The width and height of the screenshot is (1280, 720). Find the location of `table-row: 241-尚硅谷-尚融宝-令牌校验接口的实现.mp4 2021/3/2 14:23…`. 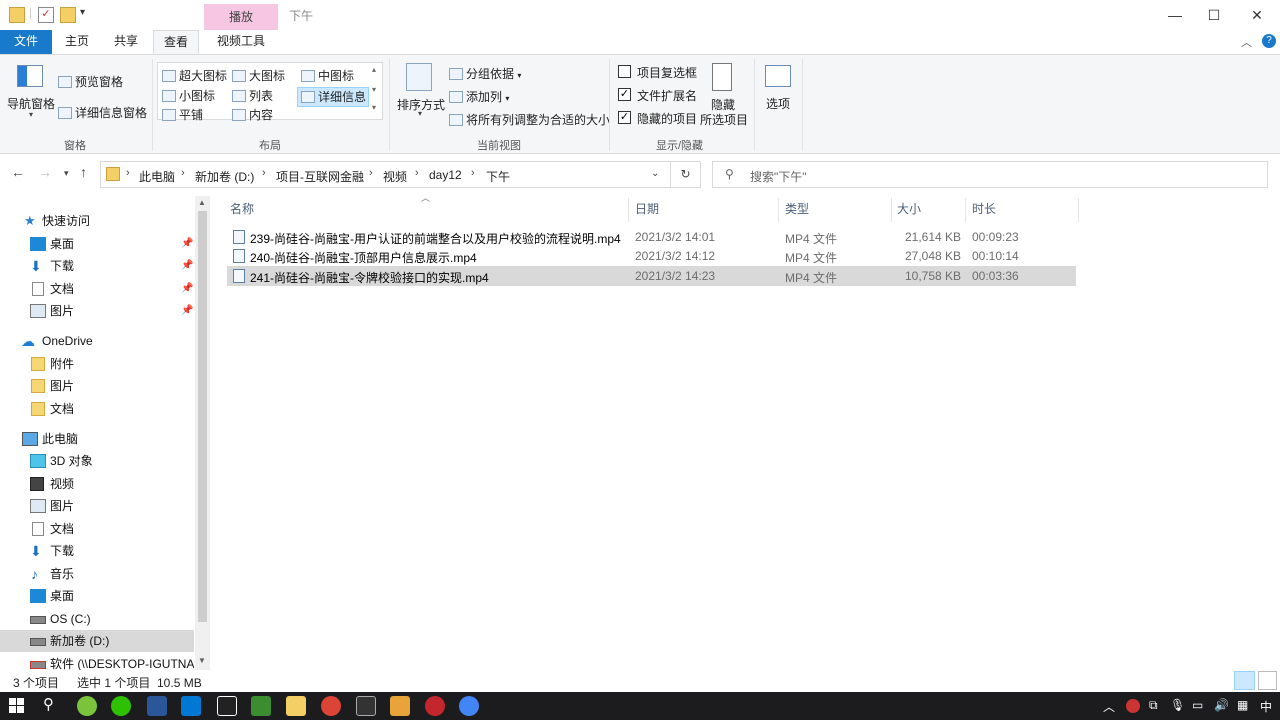

table-row: 241-尚硅谷-尚融宝-令牌校验接口的实现.mp4 2021/3/2 14:23… is located at coordinates (651, 276).